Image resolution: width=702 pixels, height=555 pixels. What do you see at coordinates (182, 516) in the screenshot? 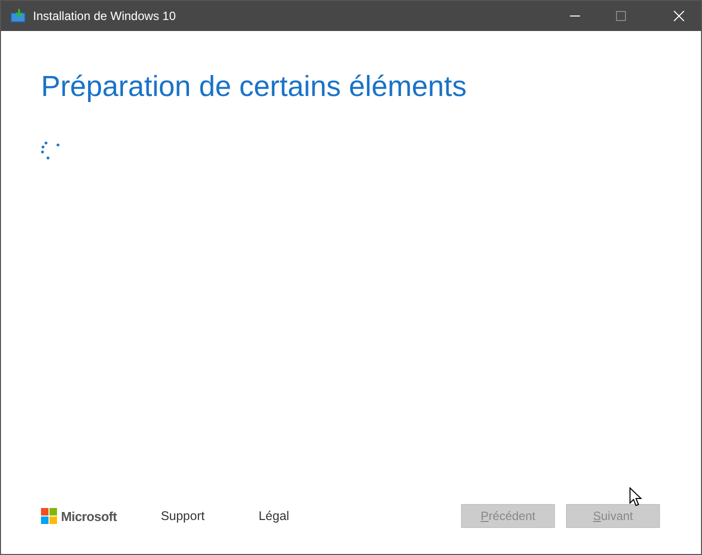
I see `footer-link: Support` at bounding box center [182, 516].